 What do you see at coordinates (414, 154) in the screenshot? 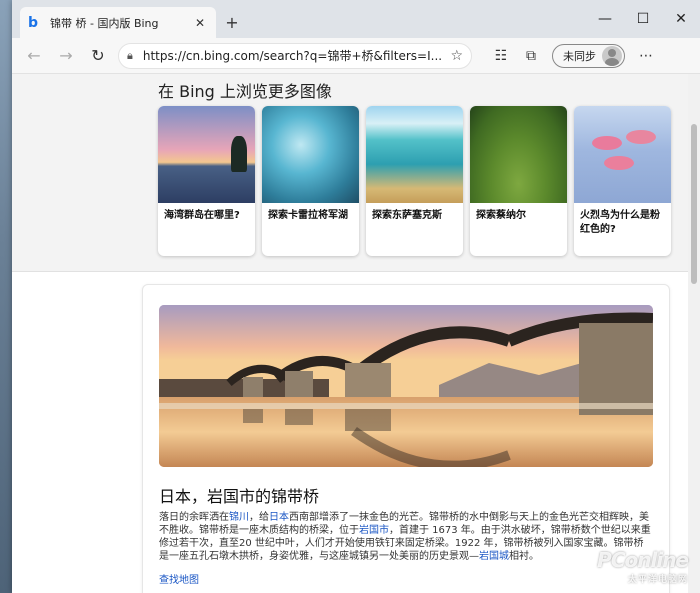
I see `card-image-cliffs` at bounding box center [414, 154].